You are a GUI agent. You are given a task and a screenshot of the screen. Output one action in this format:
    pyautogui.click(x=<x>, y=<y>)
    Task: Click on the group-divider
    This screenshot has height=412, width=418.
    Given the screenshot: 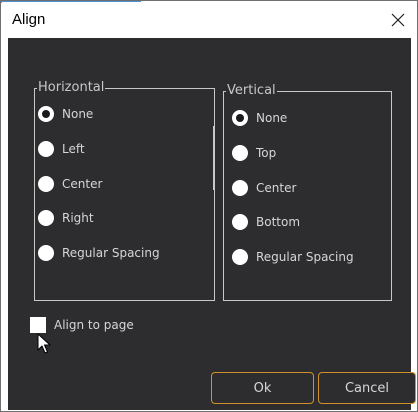 What is the action you would take?
    pyautogui.click(x=213, y=158)
    